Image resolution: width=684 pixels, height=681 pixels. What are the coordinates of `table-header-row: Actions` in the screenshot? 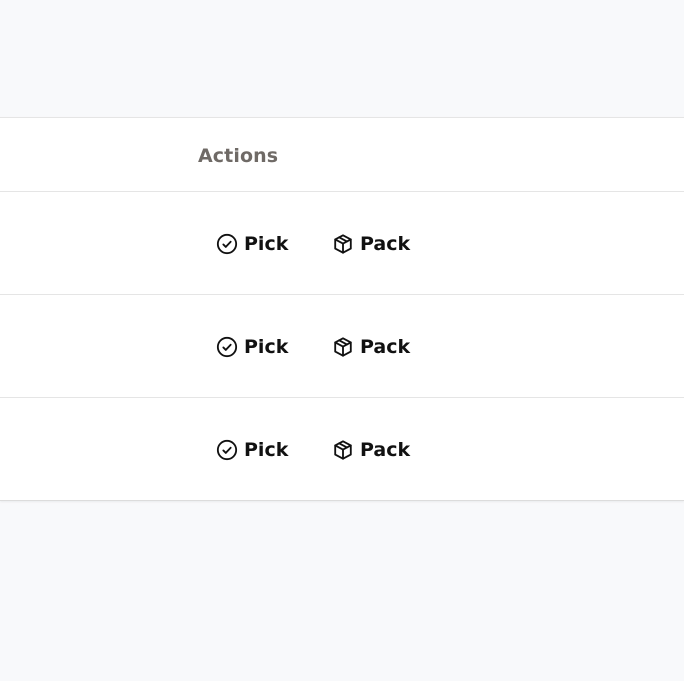 It's located at (342, 155).